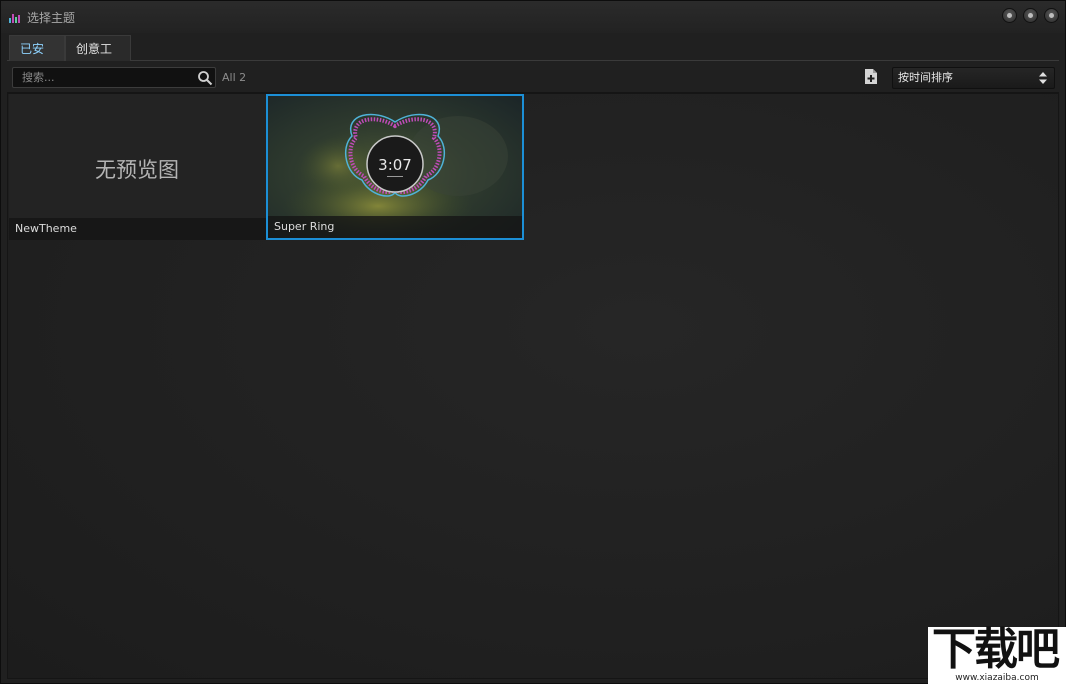  What do you see at coordinates (98, 58) in the screenshot?
I see `tab-workshop: 创意工坊` at bounding box center [98, 58].